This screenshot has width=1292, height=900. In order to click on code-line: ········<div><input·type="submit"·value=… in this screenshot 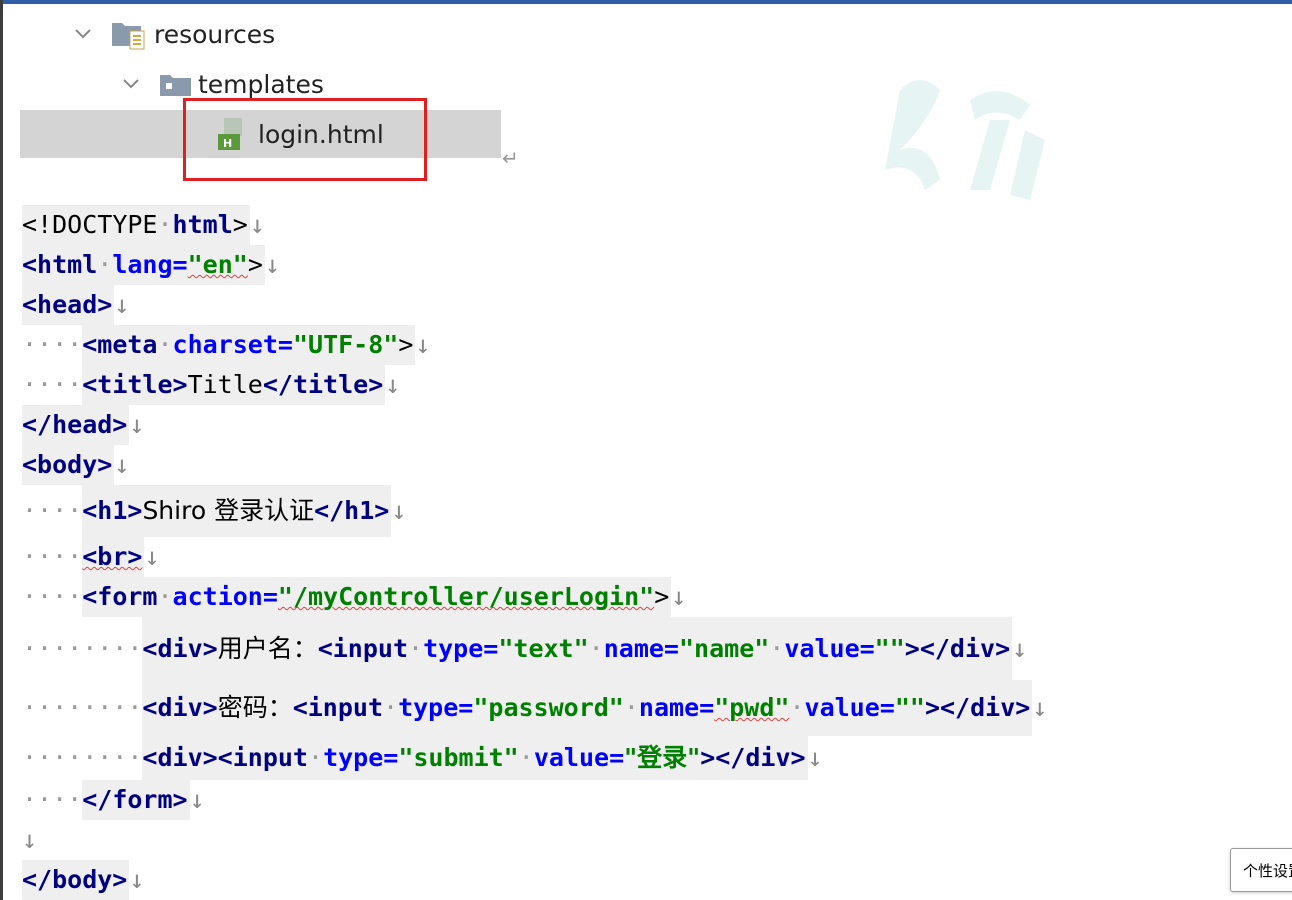, I will do `click(534, 758)`.